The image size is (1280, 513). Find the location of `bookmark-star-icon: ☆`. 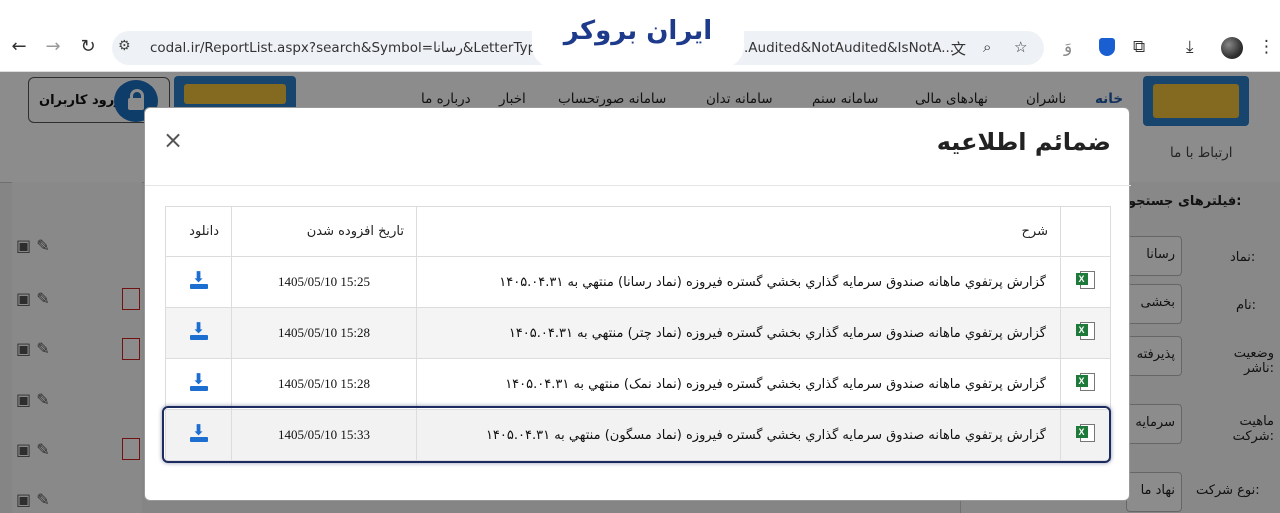

bookmark-star-icon: ☆ is located at coordinates (1020, 47).